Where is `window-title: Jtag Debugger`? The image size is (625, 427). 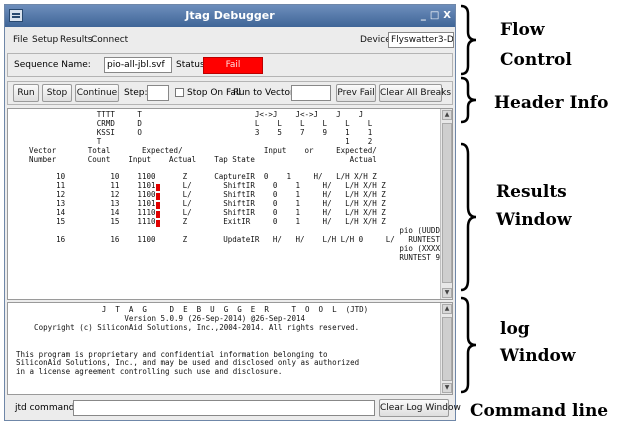
window-title: Jtag Debugger is located at coordinates (230, 15).